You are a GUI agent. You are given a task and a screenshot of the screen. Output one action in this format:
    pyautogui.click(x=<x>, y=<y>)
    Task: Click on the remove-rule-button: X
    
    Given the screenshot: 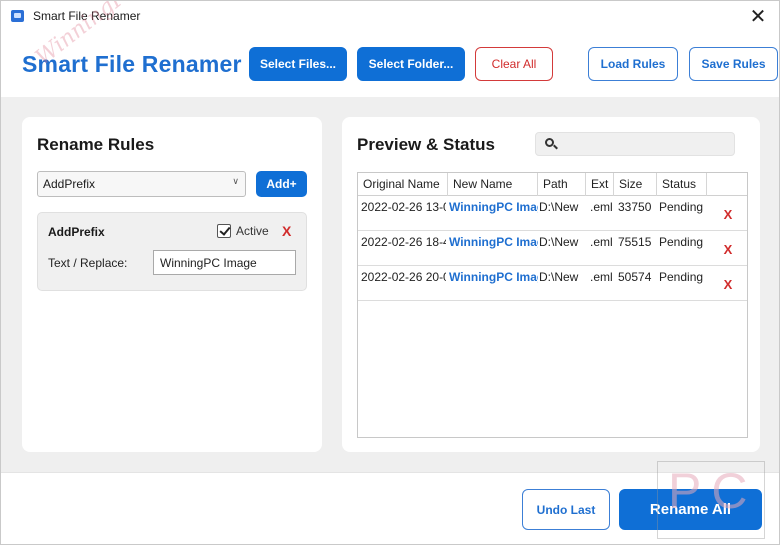 What is the action you would take?
    pyautogui.click(x=286, y=231)
    